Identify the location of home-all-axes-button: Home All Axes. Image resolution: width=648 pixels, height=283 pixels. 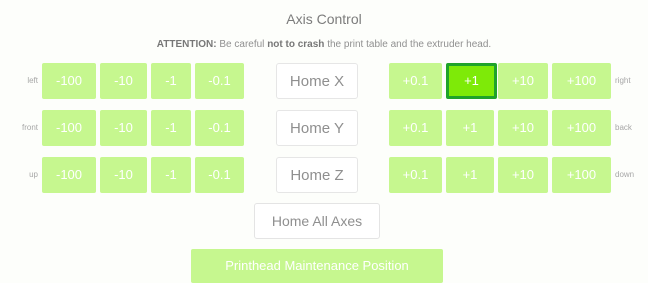
(317, 221).